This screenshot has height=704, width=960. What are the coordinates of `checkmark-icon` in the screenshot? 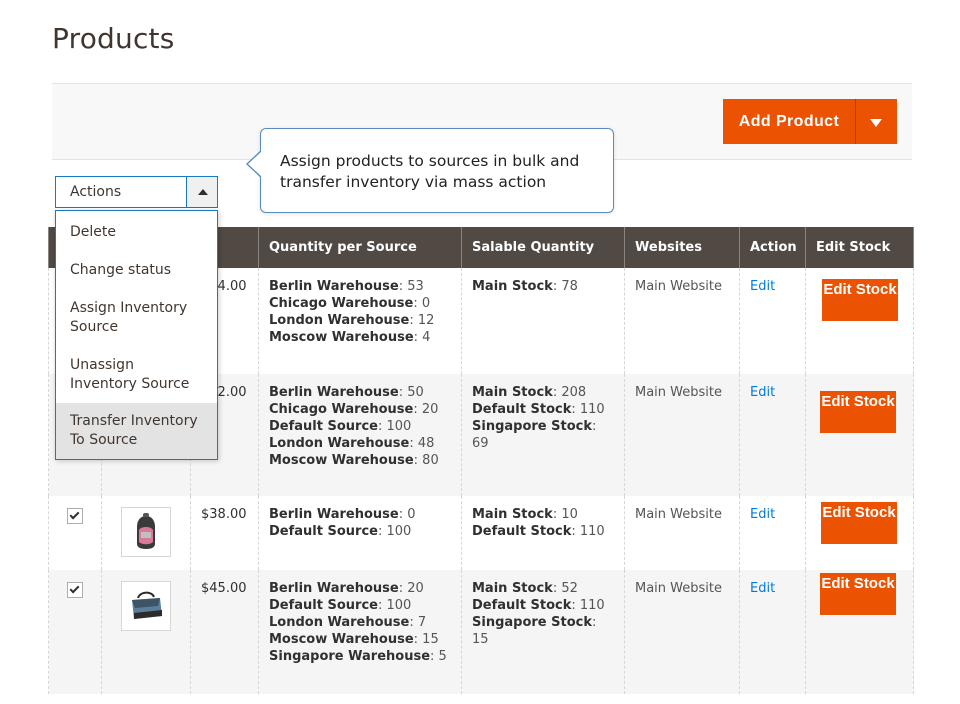 It's located at (74, 588).